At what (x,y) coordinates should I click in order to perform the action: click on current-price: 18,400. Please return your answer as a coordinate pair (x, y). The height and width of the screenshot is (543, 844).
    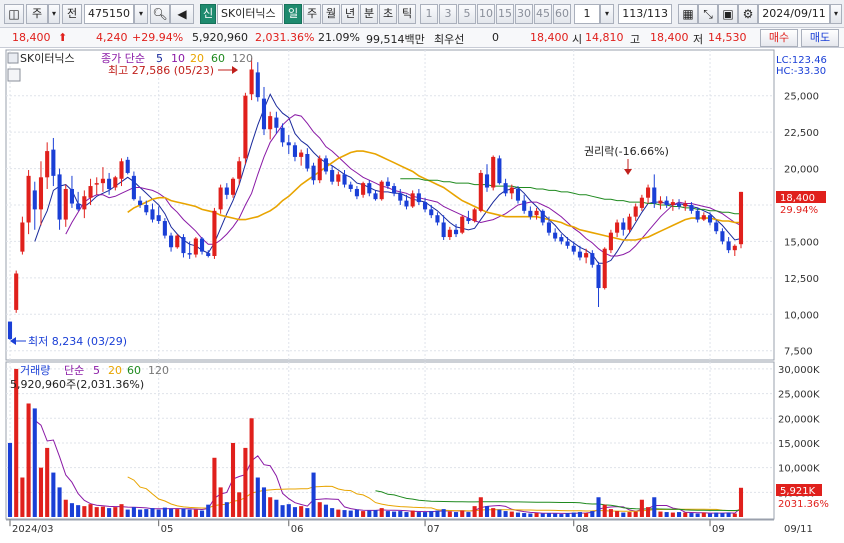
    Looking at the image, I should click on (31, 37).